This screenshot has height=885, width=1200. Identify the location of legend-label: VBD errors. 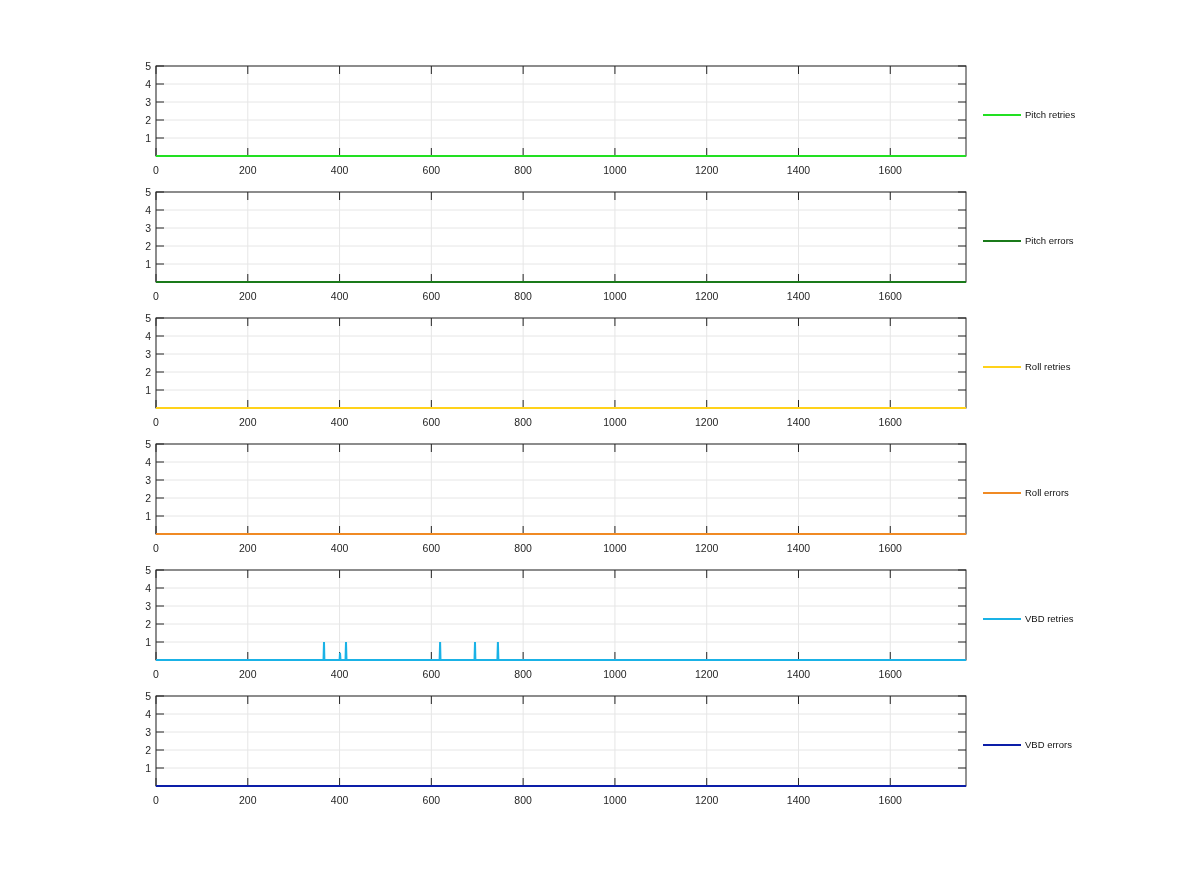
(1048, 744).